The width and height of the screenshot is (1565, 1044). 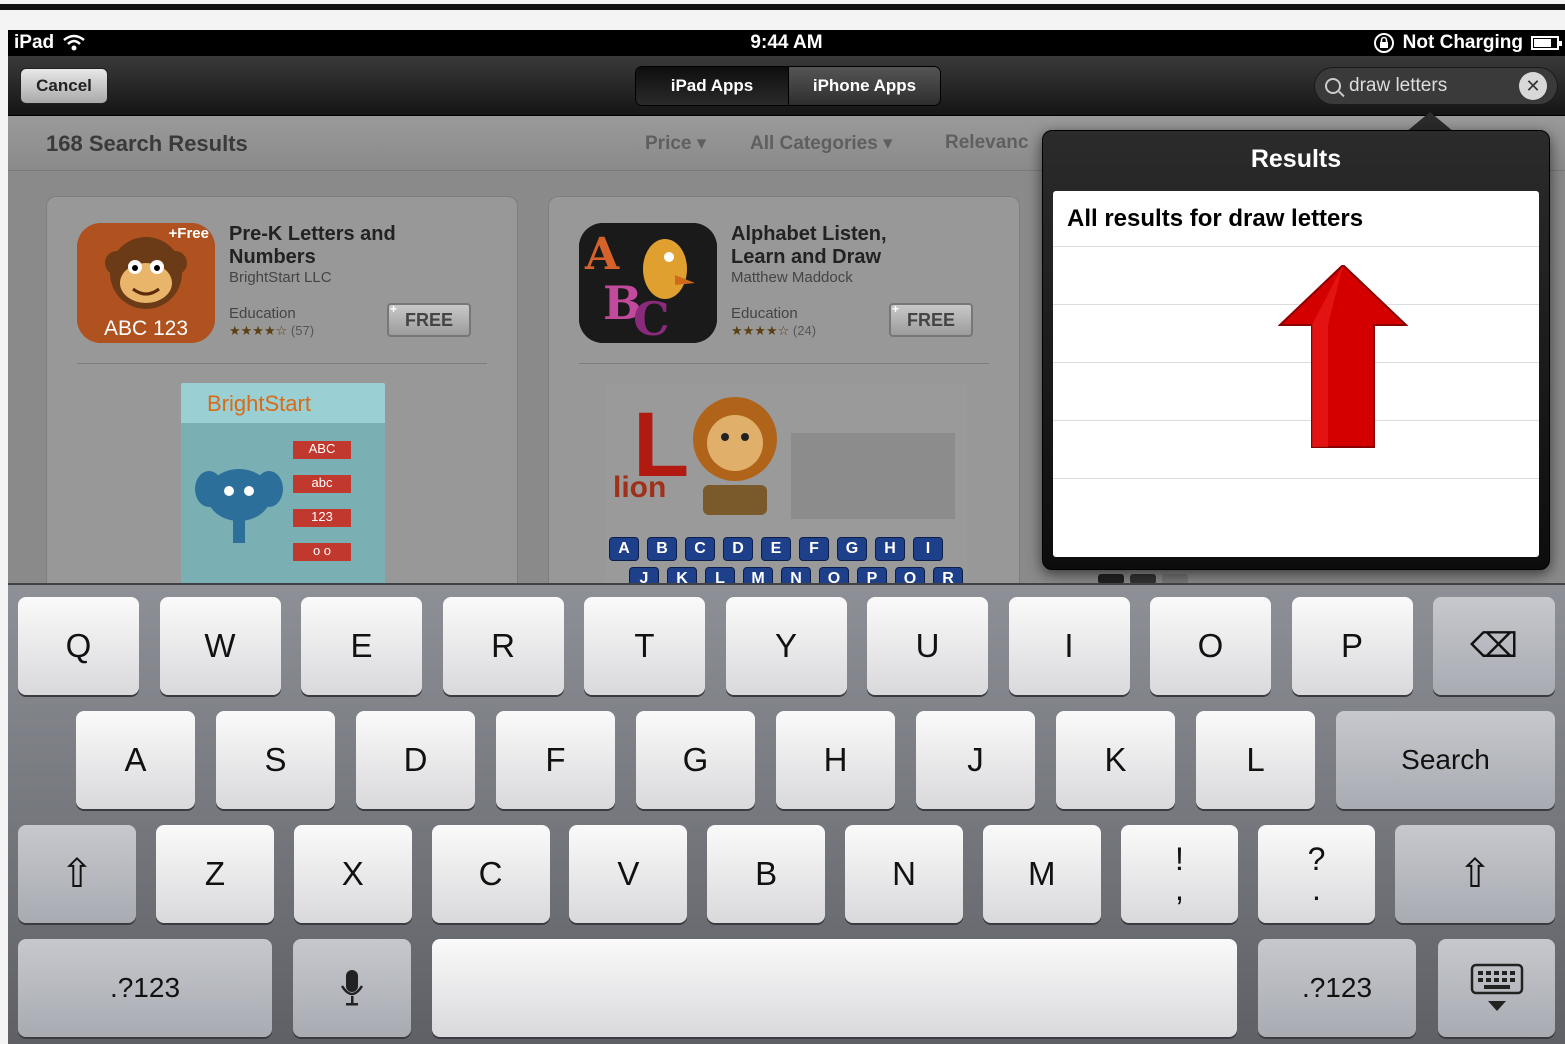 I want to click on app-developer: Matthew Maddock, so click(x=792, y=277).